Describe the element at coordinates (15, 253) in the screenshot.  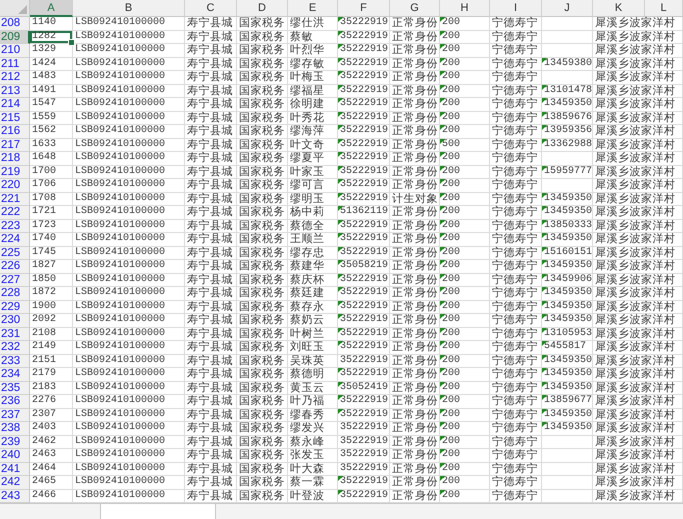
I see `row-header: 225` at that location.